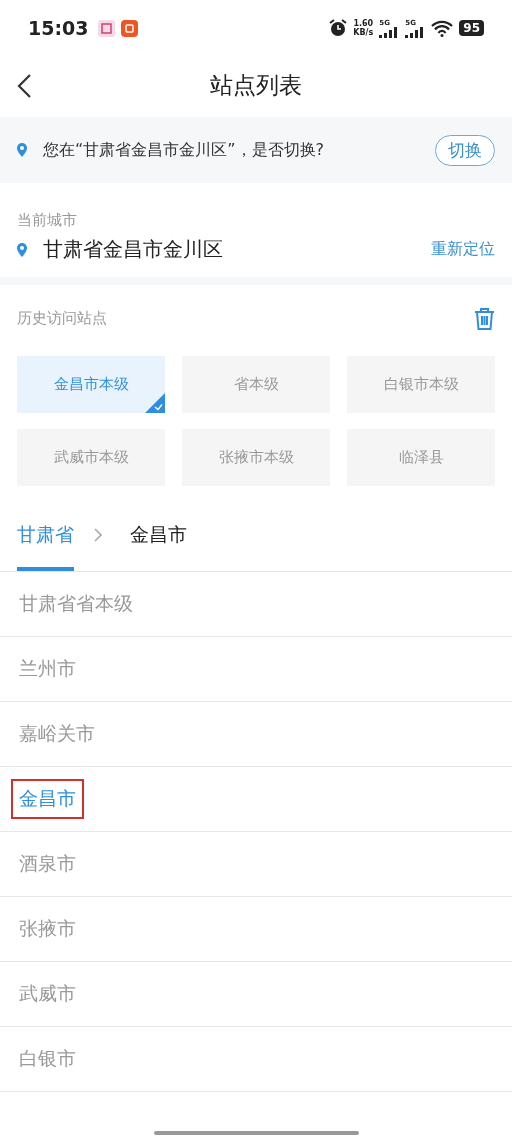 This screenshot has height=1138, width=512. Describe the element at coordinates (158, 534) in the screenshot. I see `breadcrumb-tab: 金昌市` at that location.